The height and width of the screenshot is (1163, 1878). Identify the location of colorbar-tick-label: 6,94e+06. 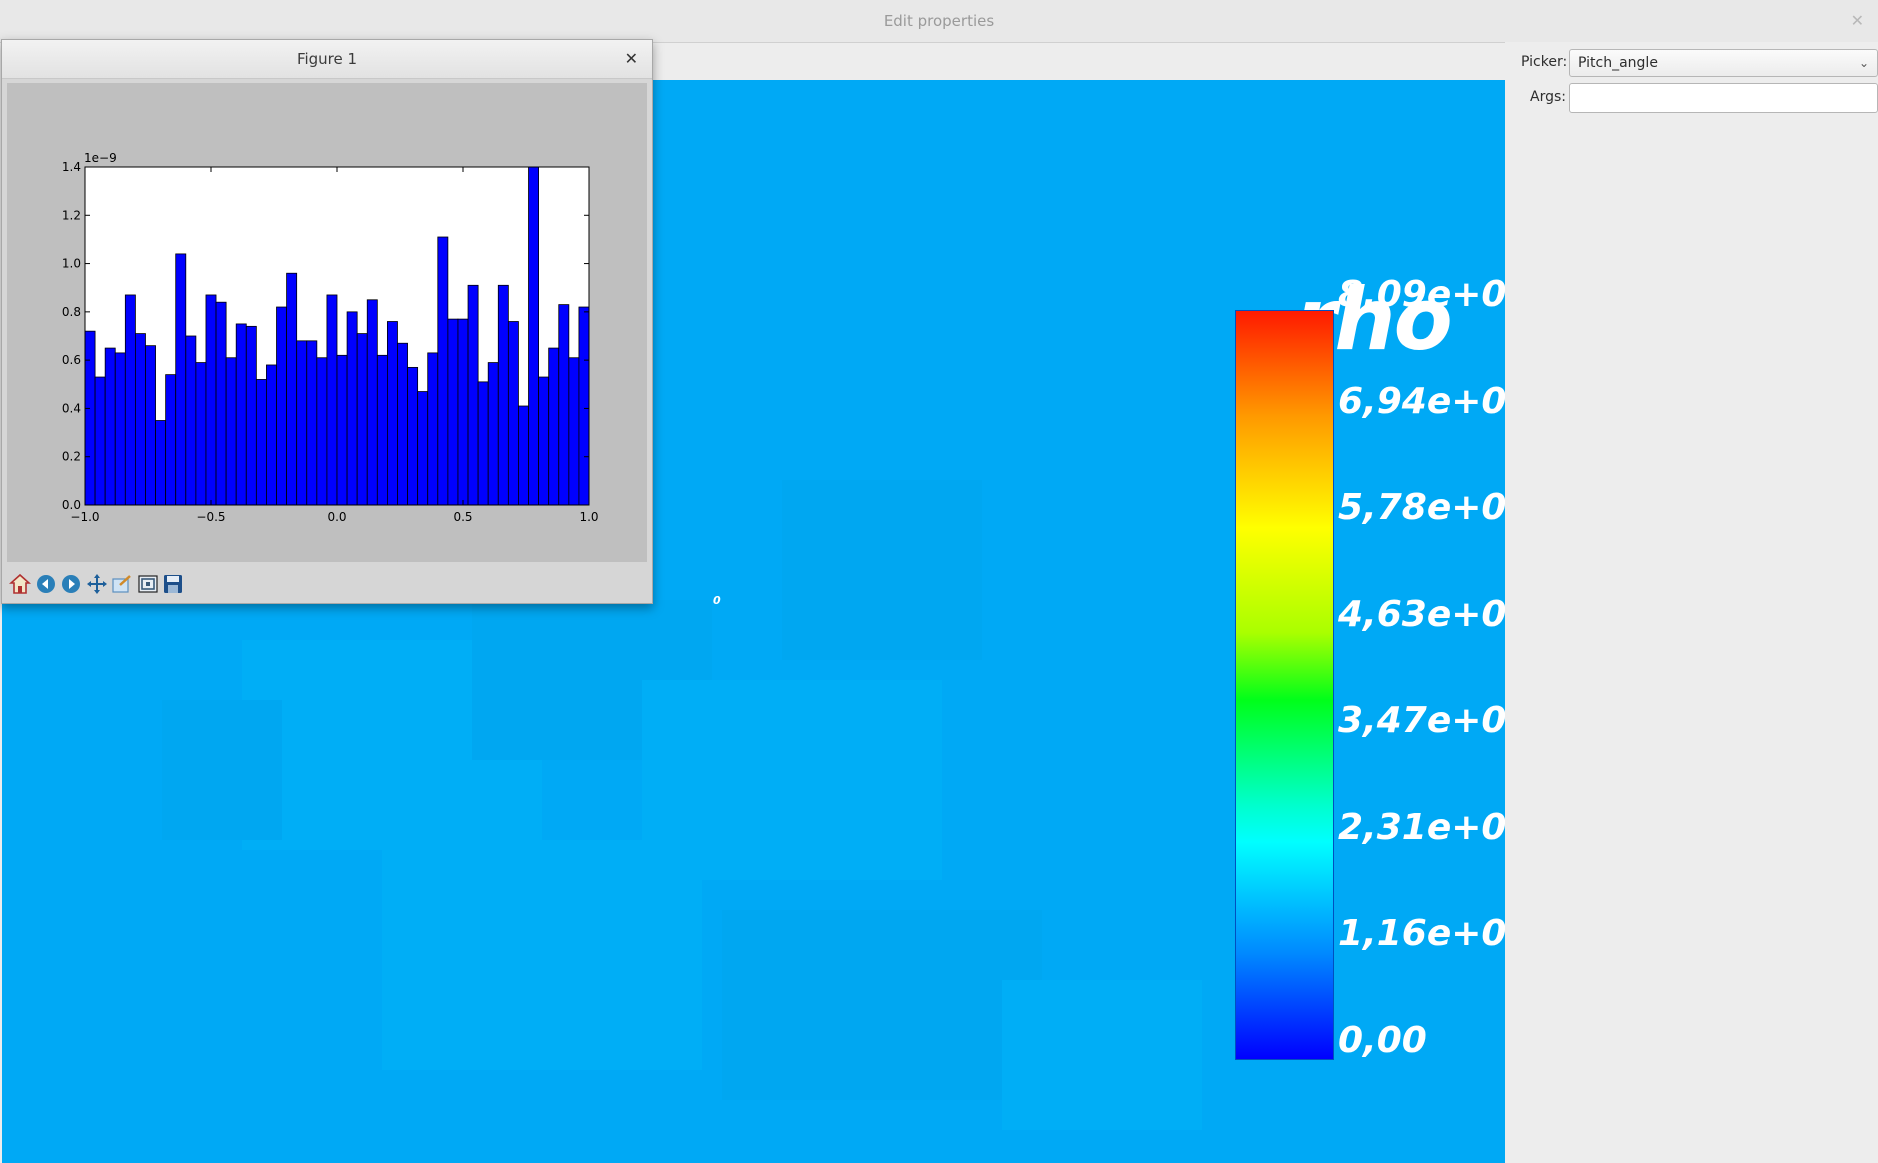
(1421, 401).